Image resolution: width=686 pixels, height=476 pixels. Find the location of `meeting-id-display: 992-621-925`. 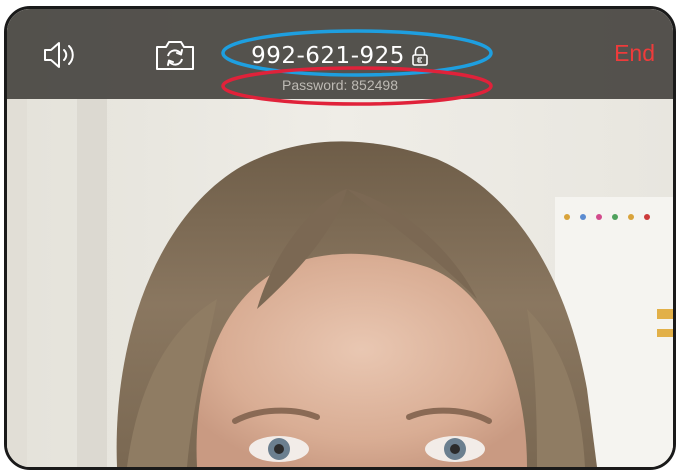

meeting-id-display: 992-621-925 is located at coordinates (340, 55).